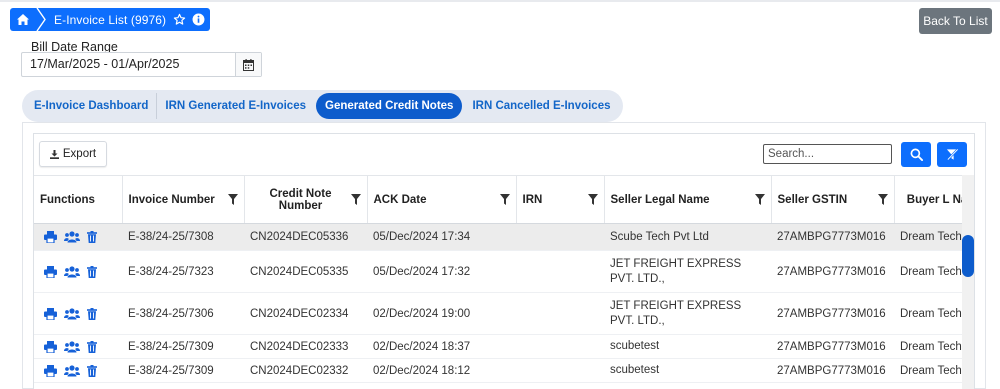 This screenshot has height=389, width=1000. What do you see at coordinates (198, 19) in the screenshot?
I see `info-icon` at bounding box center [198, 19].